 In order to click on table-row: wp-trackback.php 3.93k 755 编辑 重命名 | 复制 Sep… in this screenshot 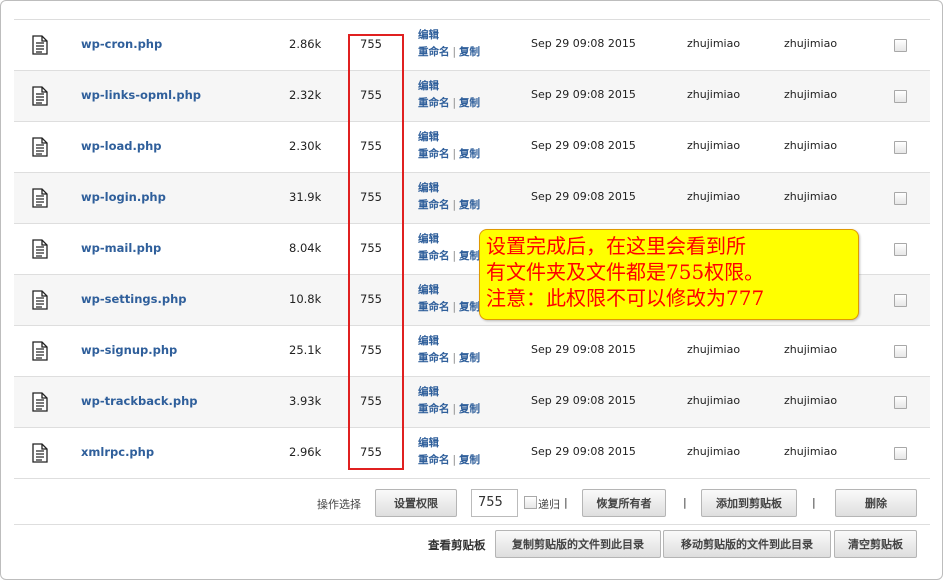, I will do `click(472, 402)`.